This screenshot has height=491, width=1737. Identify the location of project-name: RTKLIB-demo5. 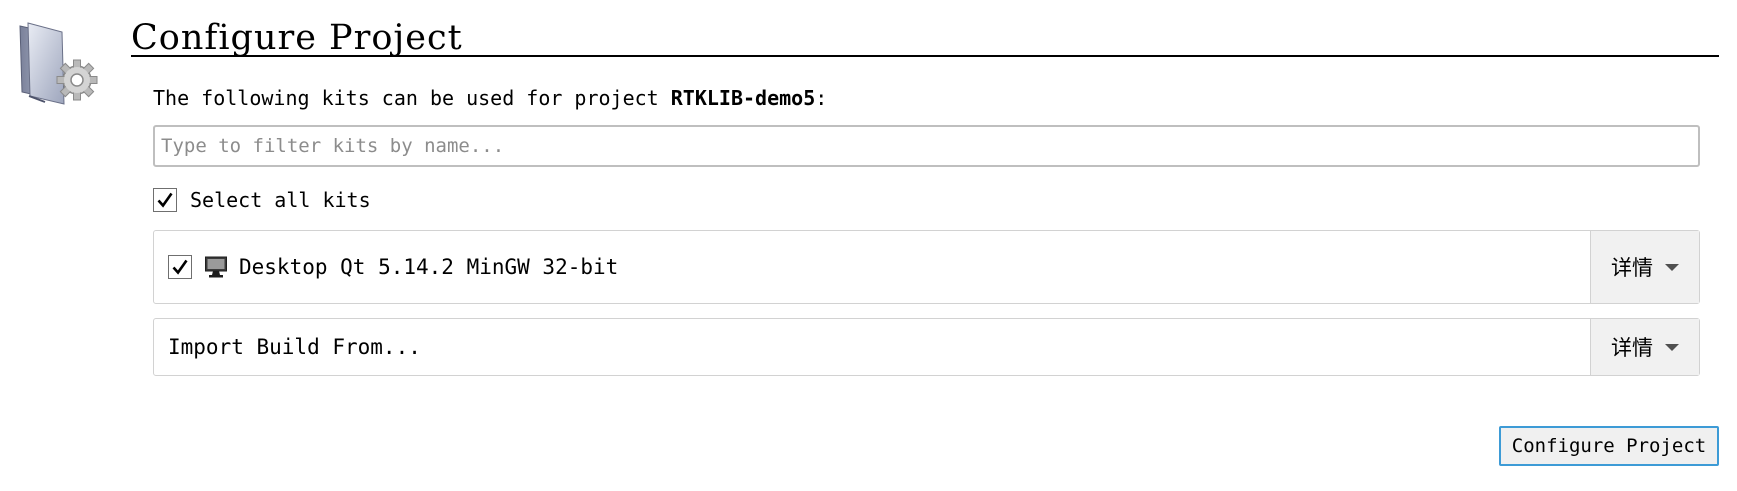
(743, 98).